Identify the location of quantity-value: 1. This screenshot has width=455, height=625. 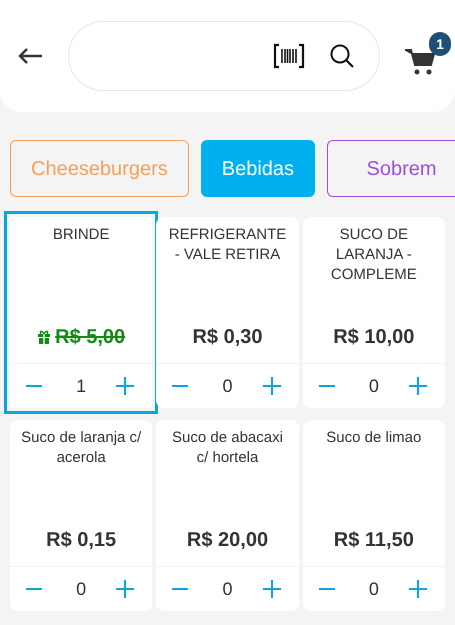
(81, 386).